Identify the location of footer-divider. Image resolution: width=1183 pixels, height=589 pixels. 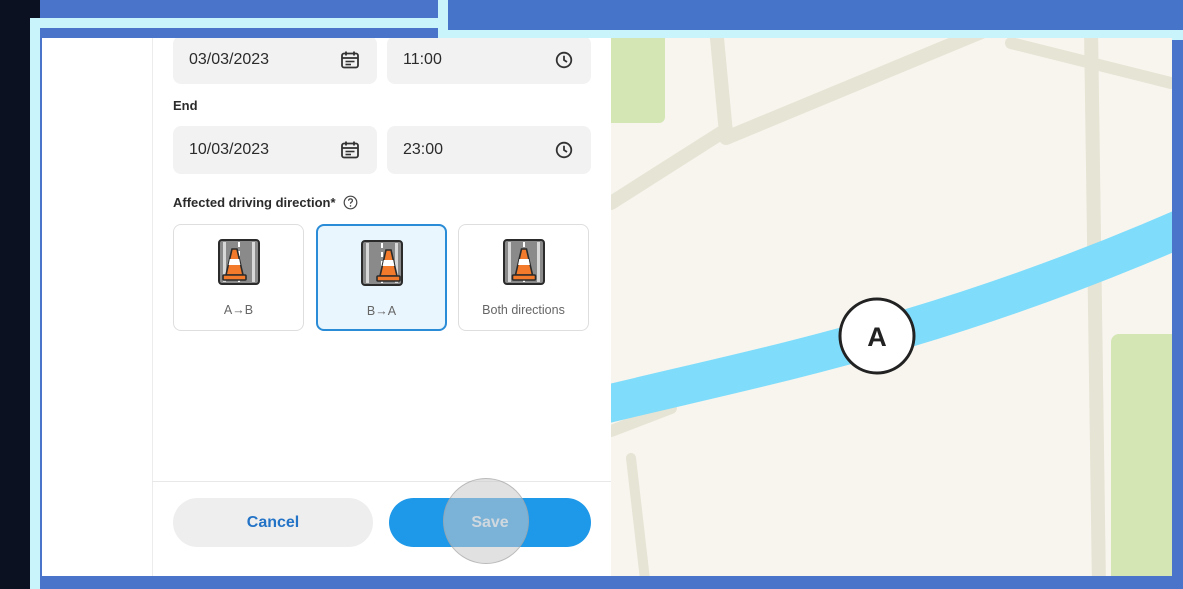
(381, 481).